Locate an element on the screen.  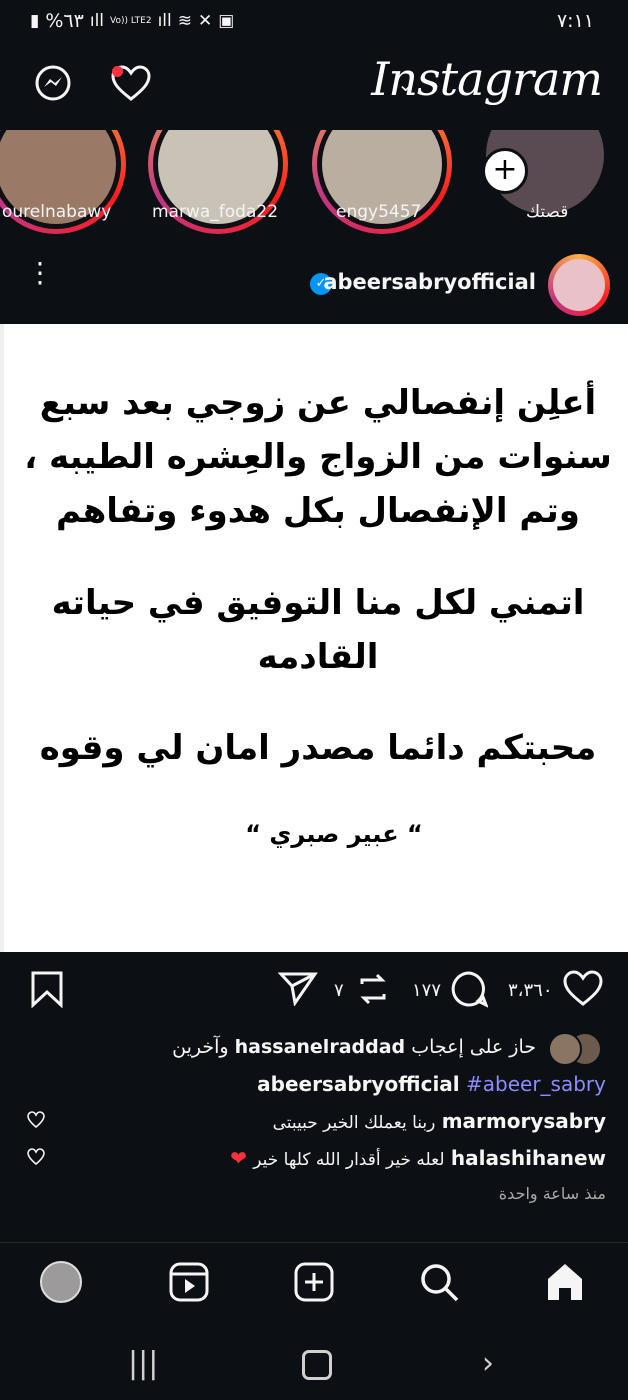
profile-avatar-tab is located at coordinates (61, 1282).